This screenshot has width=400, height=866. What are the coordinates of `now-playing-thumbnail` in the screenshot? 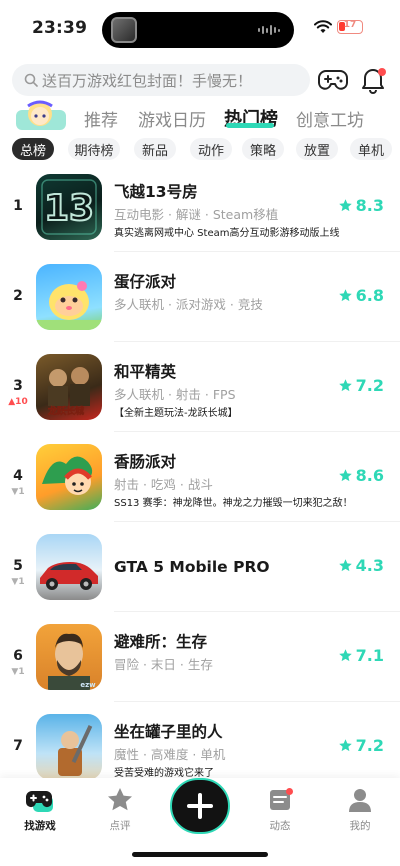 It's located at (124, 30).